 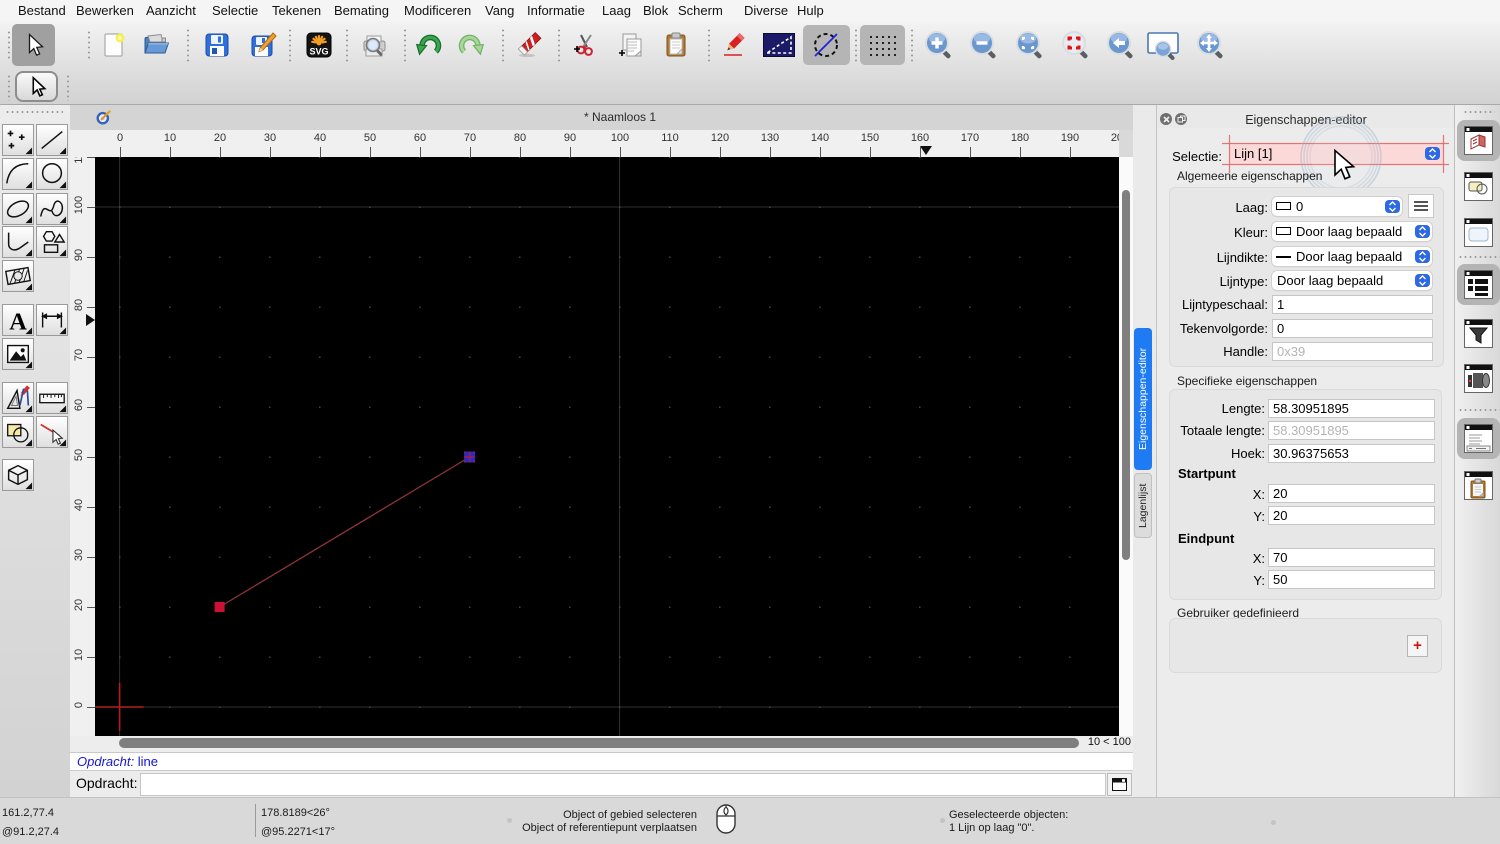 I want to click on svg-text: A, so click(x=18, y=321).